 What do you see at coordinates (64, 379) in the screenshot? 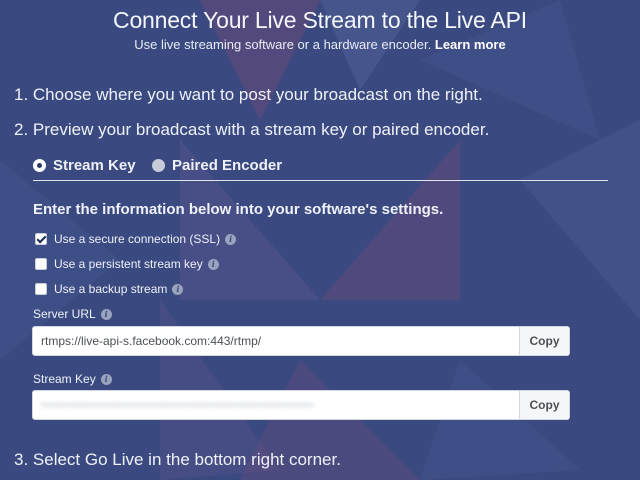
I see `stream-key-label-text: Stream Key` at bounding box center [64, 379].